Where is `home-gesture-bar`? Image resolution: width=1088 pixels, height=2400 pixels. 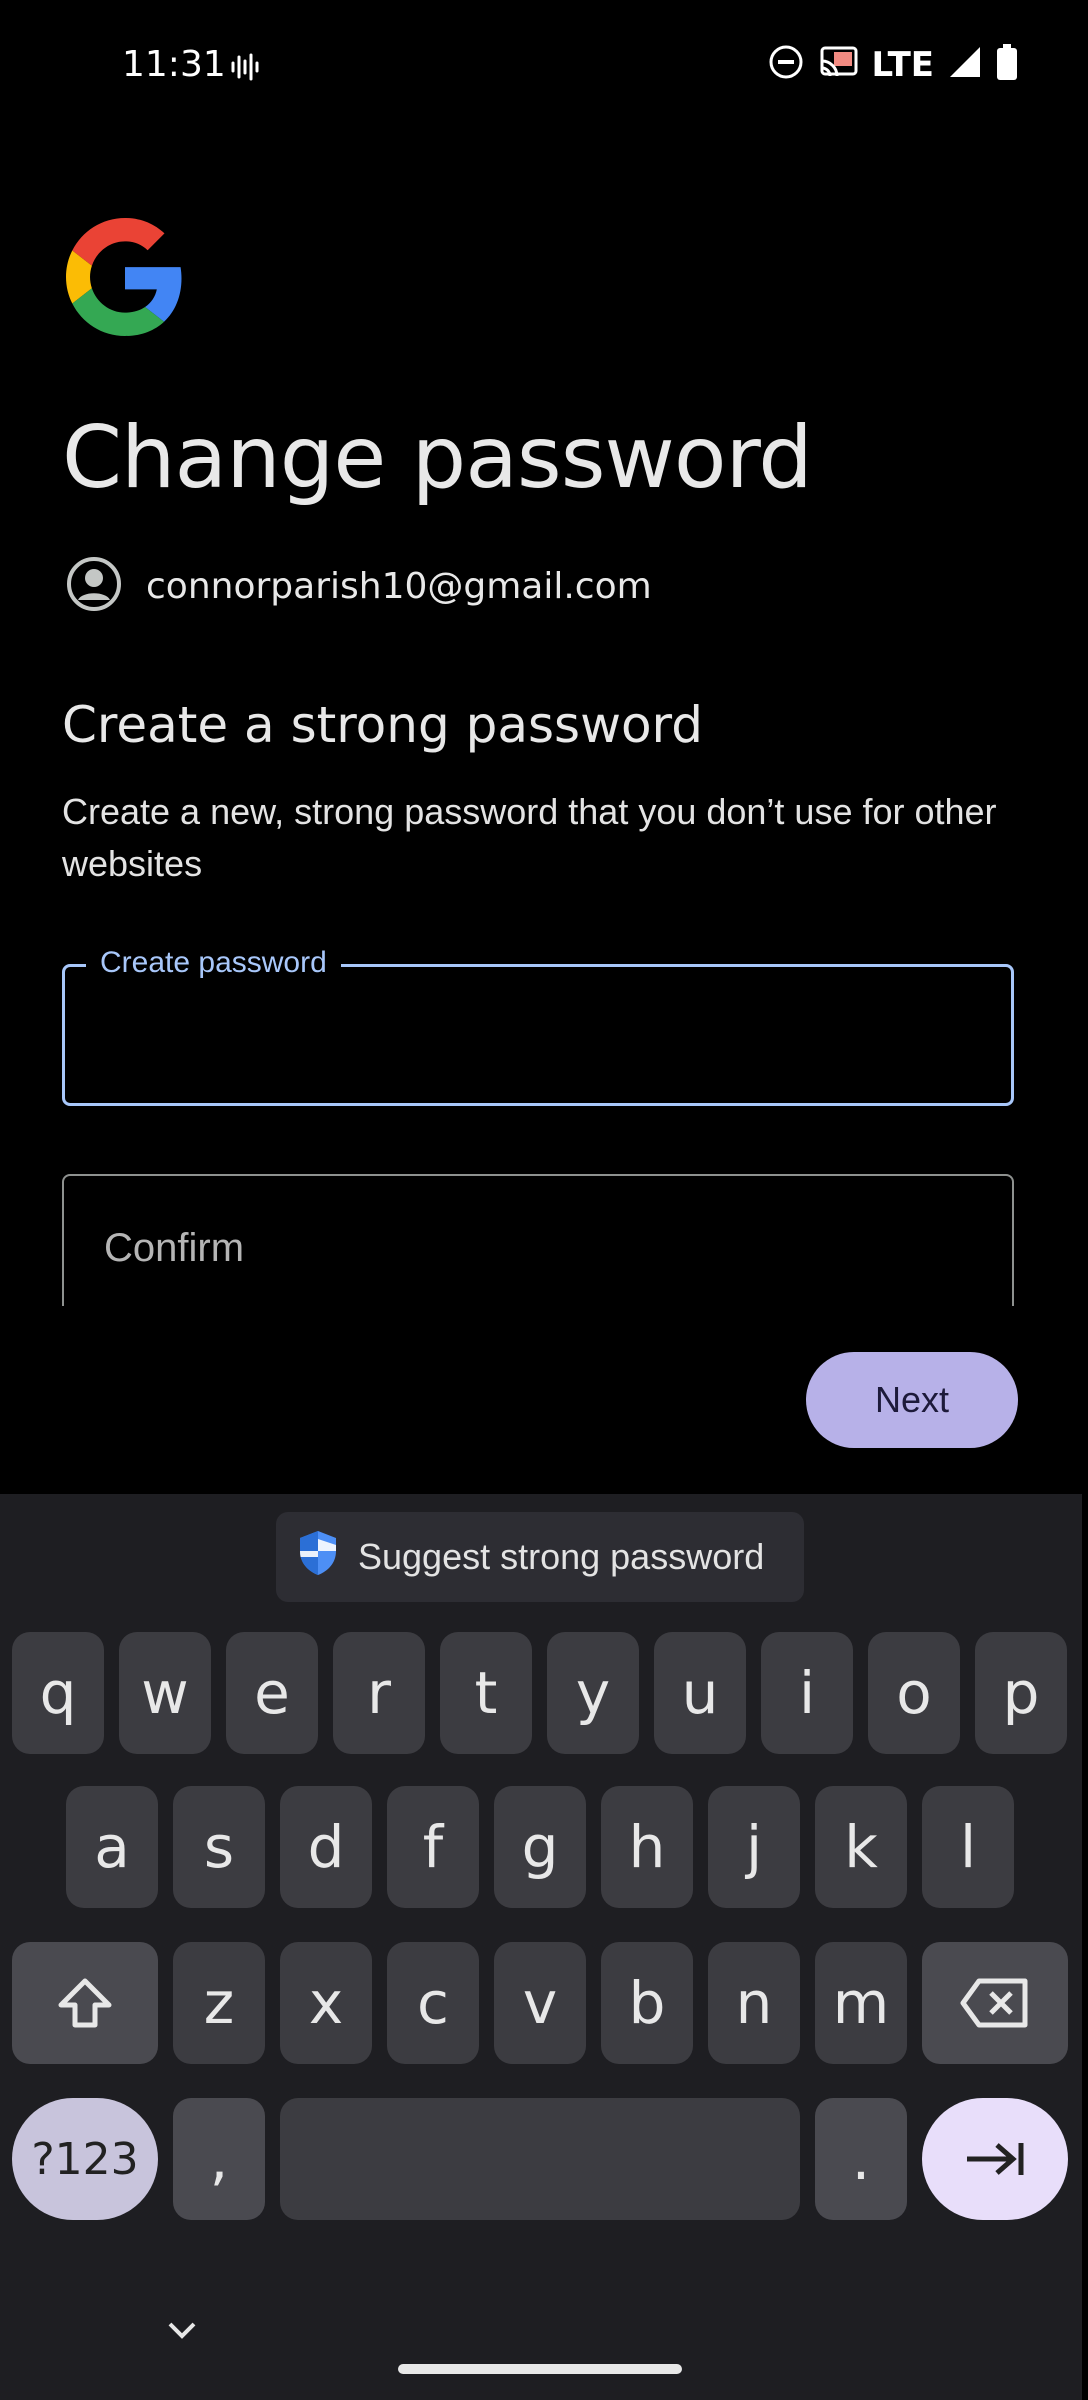 home-gesture-bar is located at coordinates (540, 2369).